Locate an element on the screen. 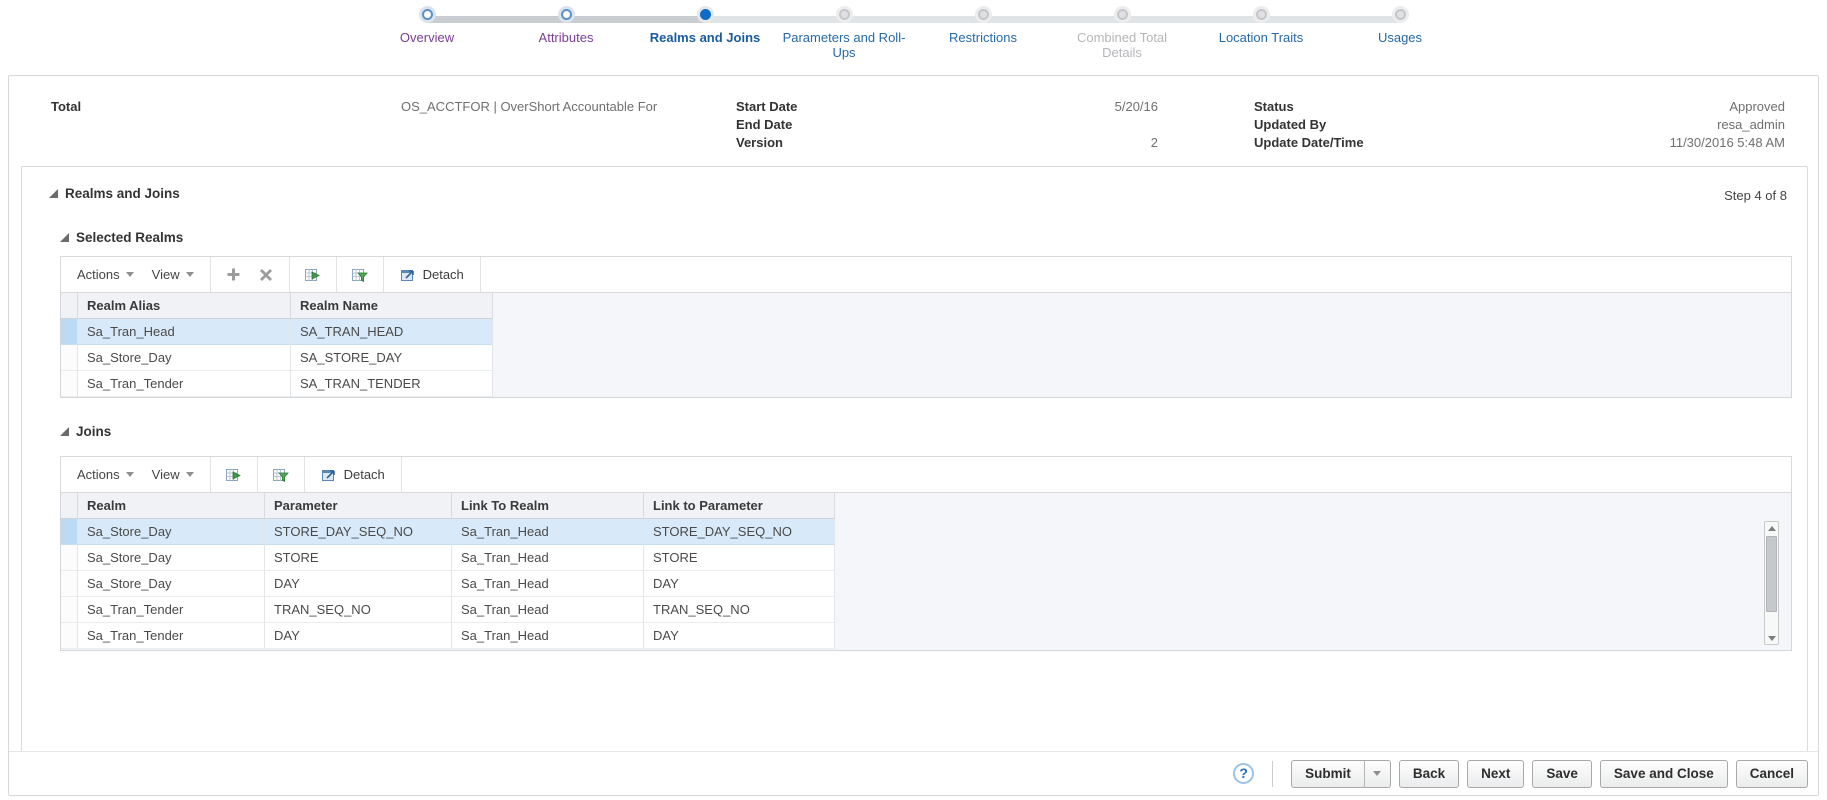 The width and height of the screenshot is (1827, 800). cell-parameter: DAY is located at coordinates (358, 584).